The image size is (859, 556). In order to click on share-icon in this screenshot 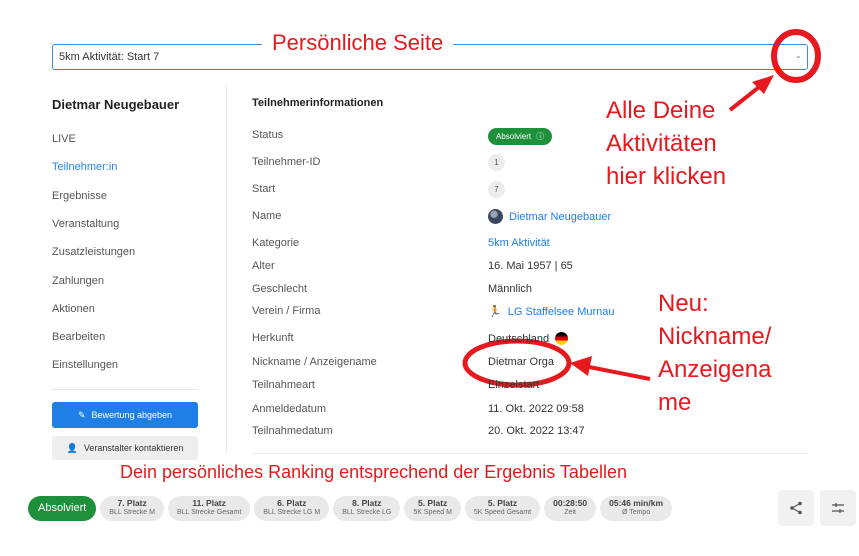, I will do `click(796, 508)`.